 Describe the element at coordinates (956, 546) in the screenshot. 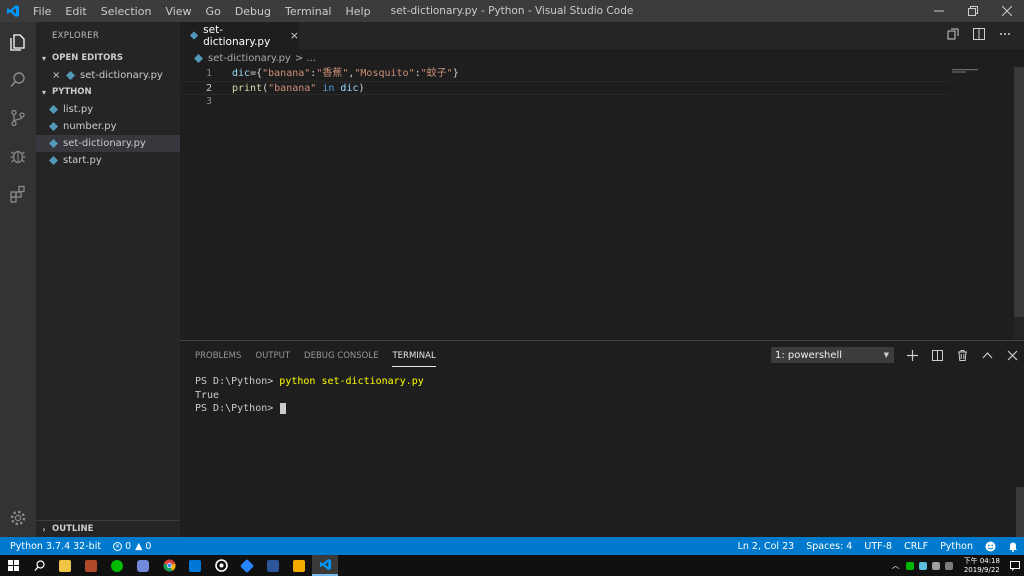

I see `language-mode: Python` at that location.